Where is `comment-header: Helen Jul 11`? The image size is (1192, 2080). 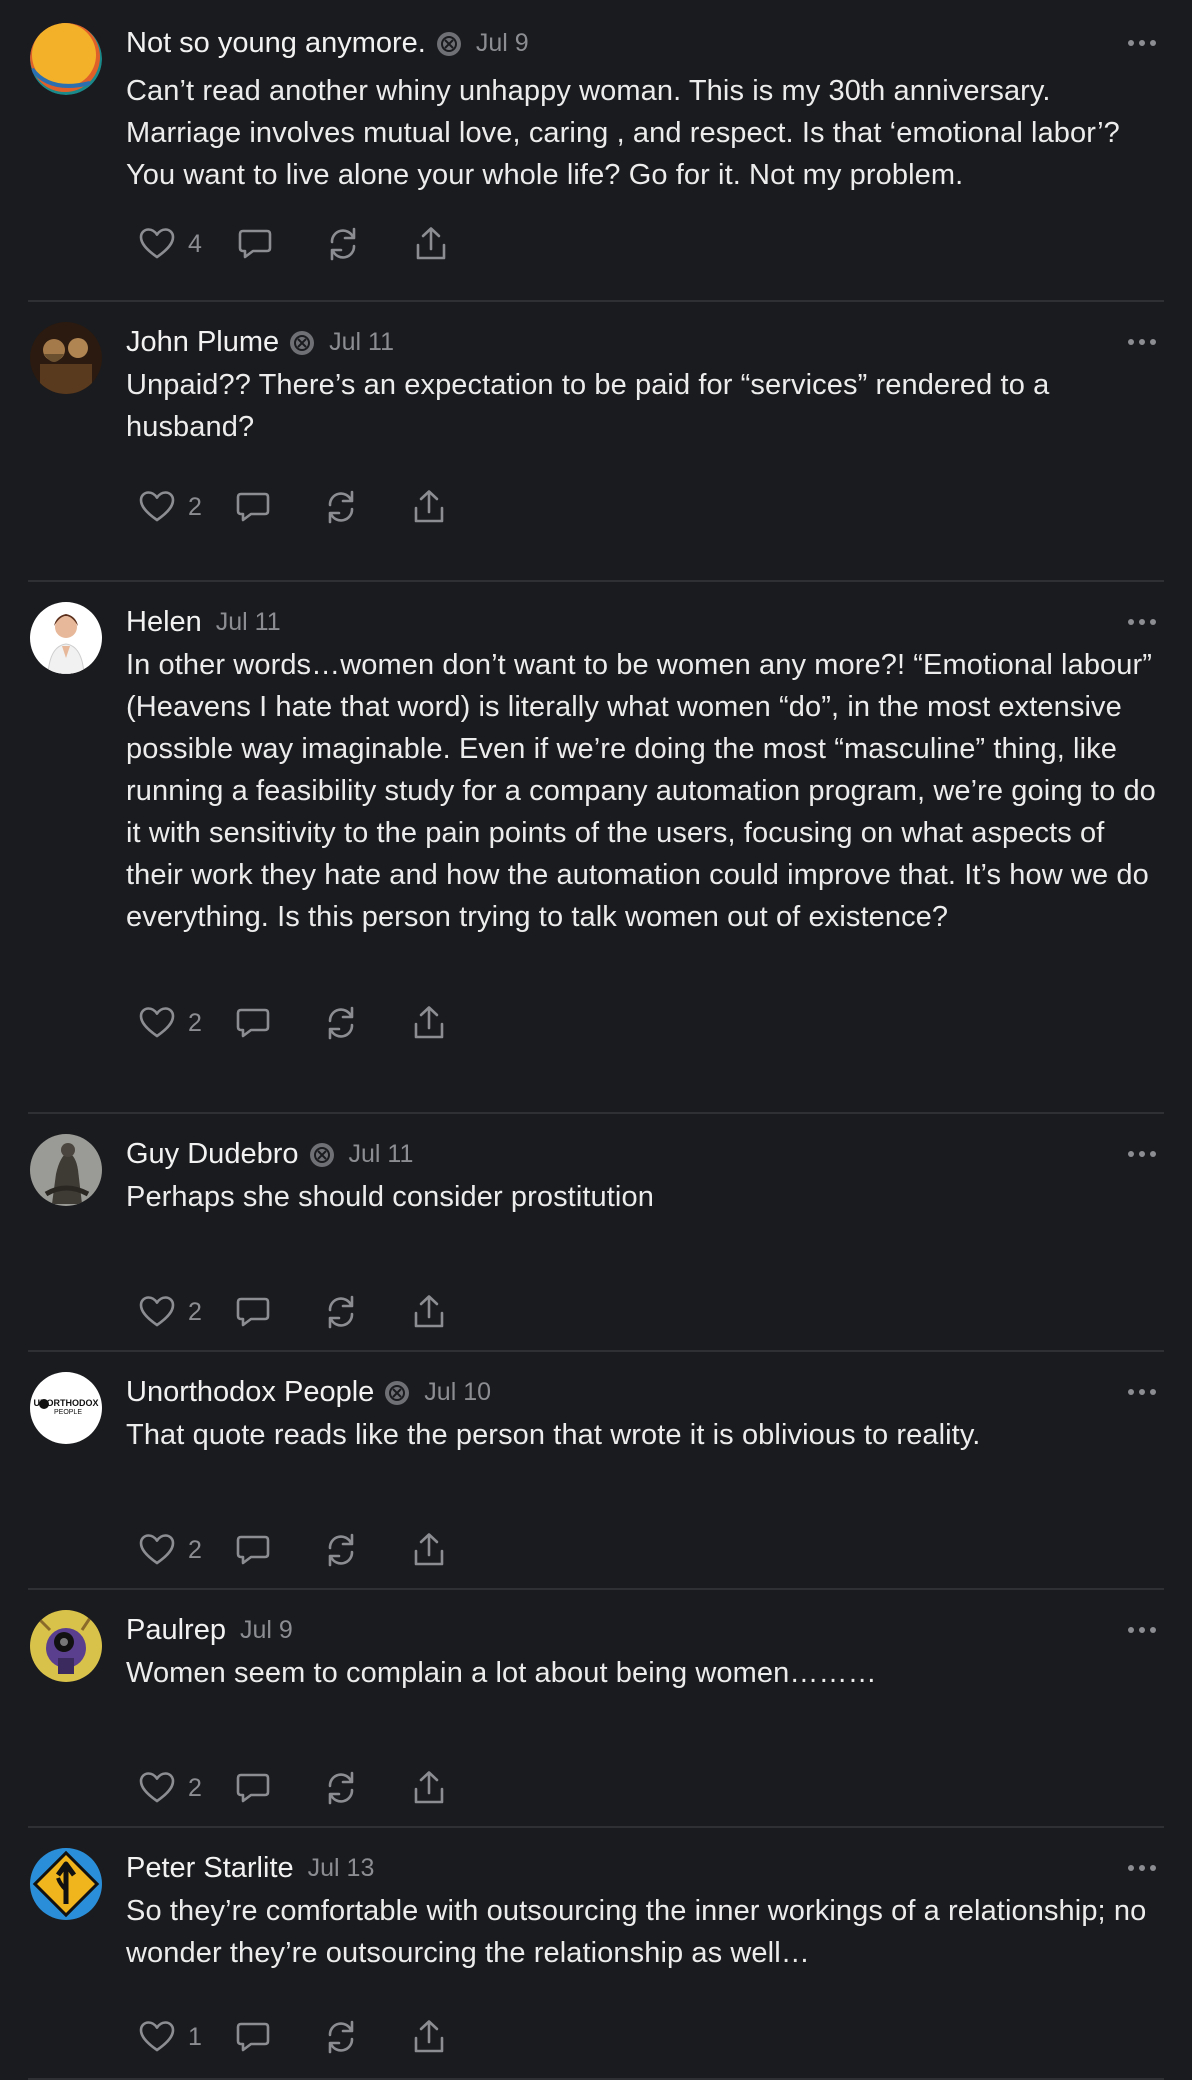
comment-header: Helen Jul 11 is located at coordinates (203, 622).